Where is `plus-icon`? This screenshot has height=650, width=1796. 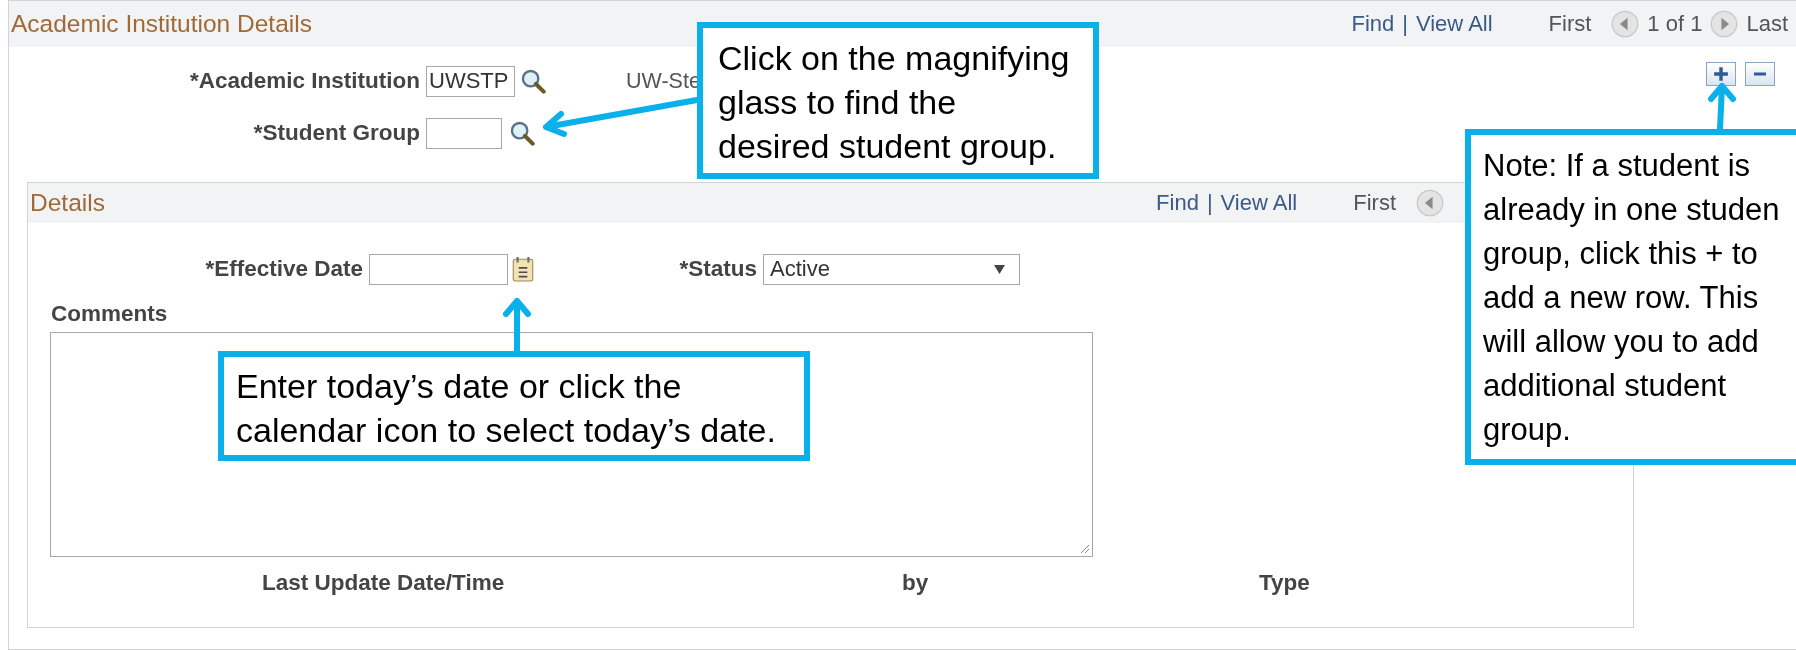
plus-icon is located at coordinates (1721, 74).